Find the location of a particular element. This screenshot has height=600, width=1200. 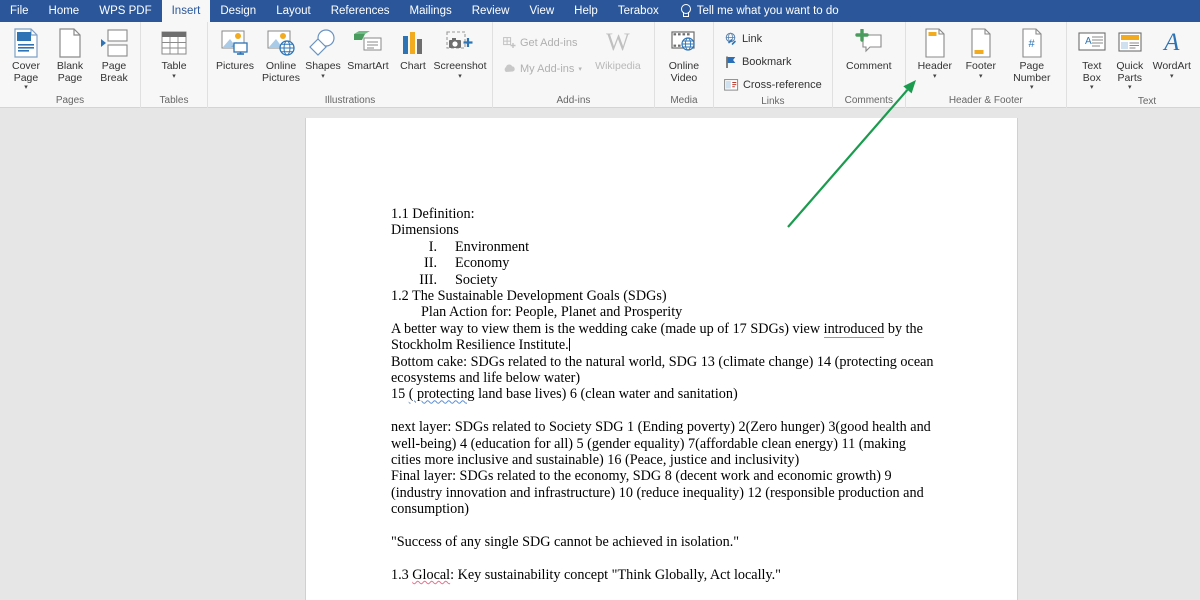

text-cursor is located at coordinates (569, 345).